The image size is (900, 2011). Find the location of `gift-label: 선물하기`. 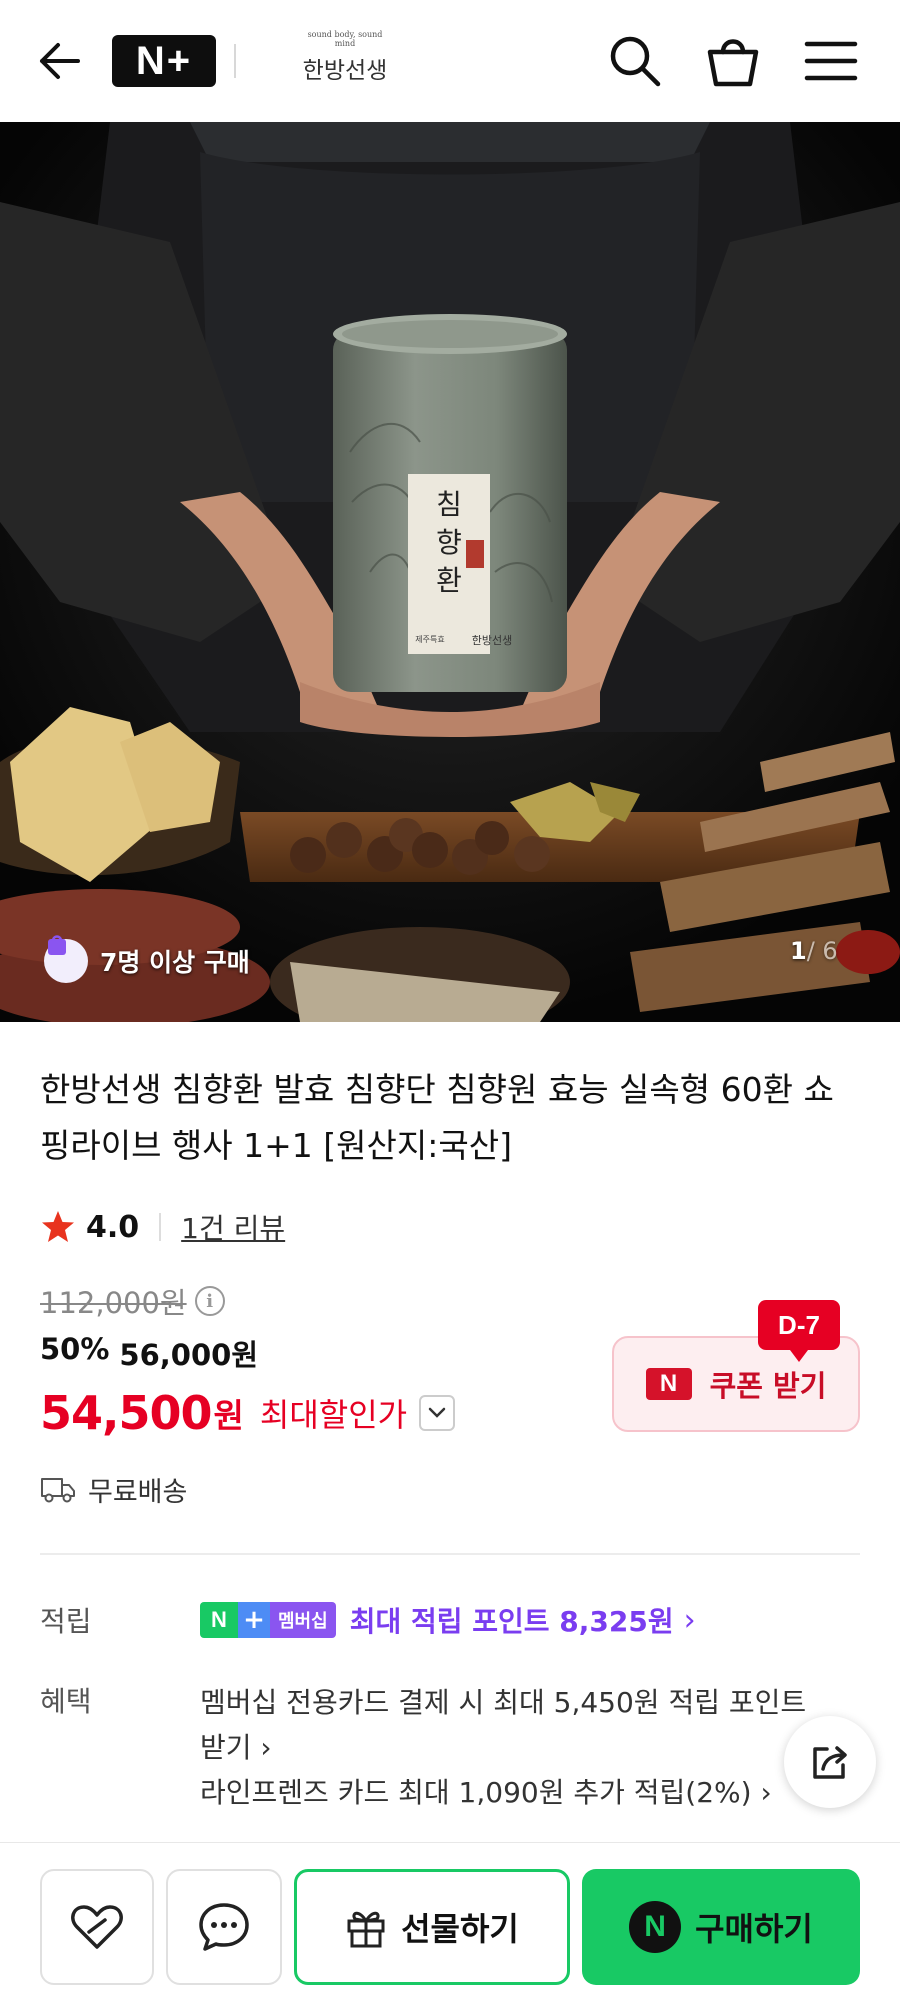

gift-label: 선물하기 is located at coordinates (460, 1929).